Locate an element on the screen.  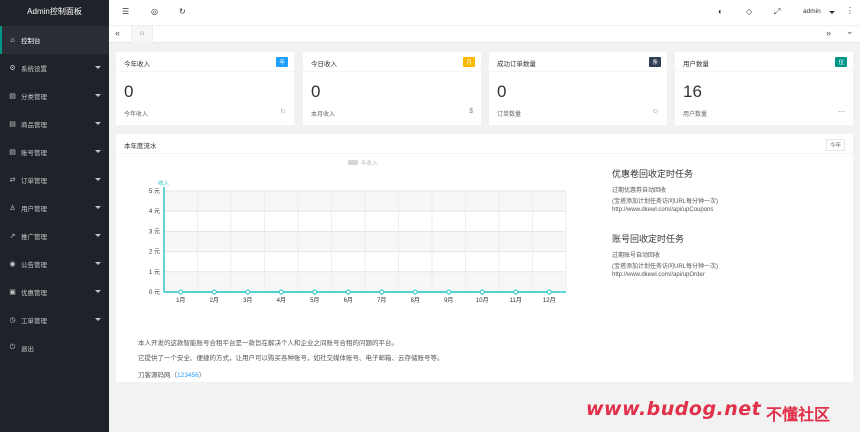
card-icon: ⚐ is located at coordinates (282, 112).